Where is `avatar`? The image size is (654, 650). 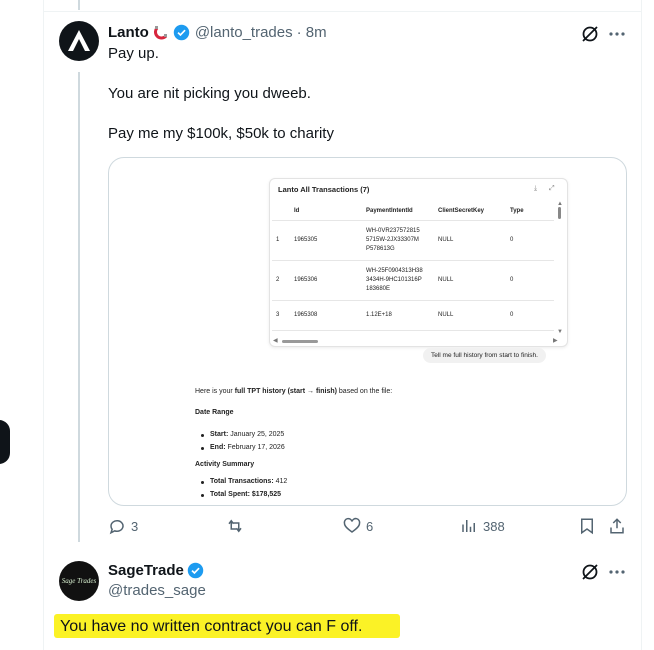 avatar is located at coordinates (79, 41).